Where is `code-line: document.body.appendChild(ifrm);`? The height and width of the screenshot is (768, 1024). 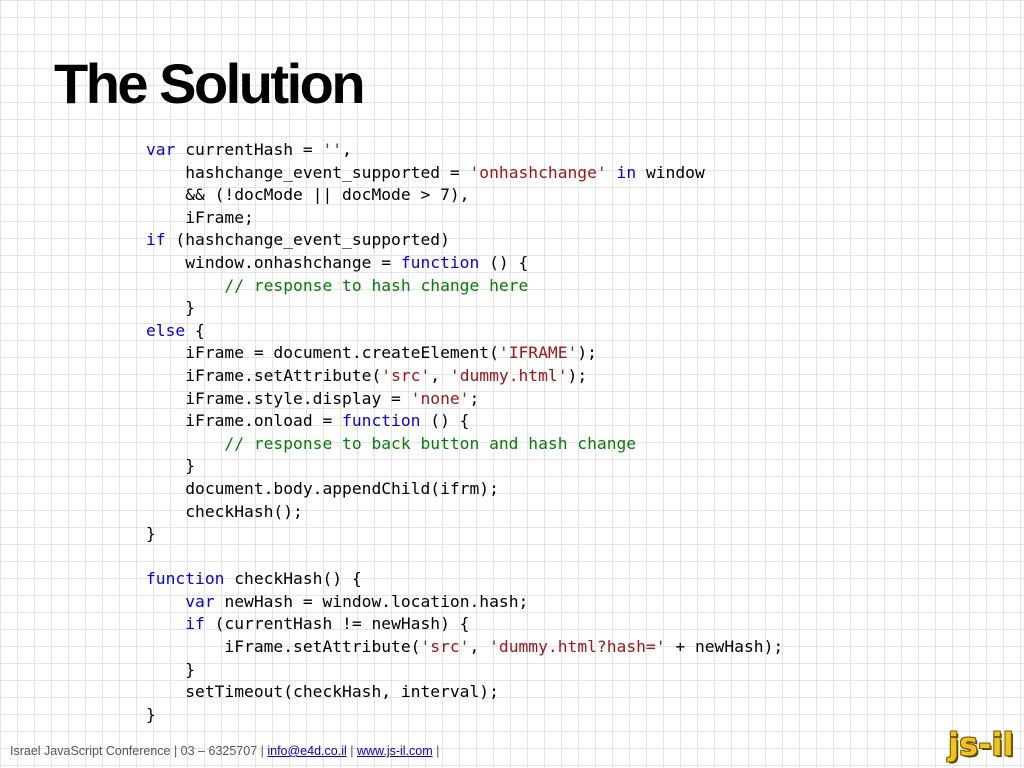 code-line: document.body.appendChild(ifrm); is located at coordinates (464, 489).